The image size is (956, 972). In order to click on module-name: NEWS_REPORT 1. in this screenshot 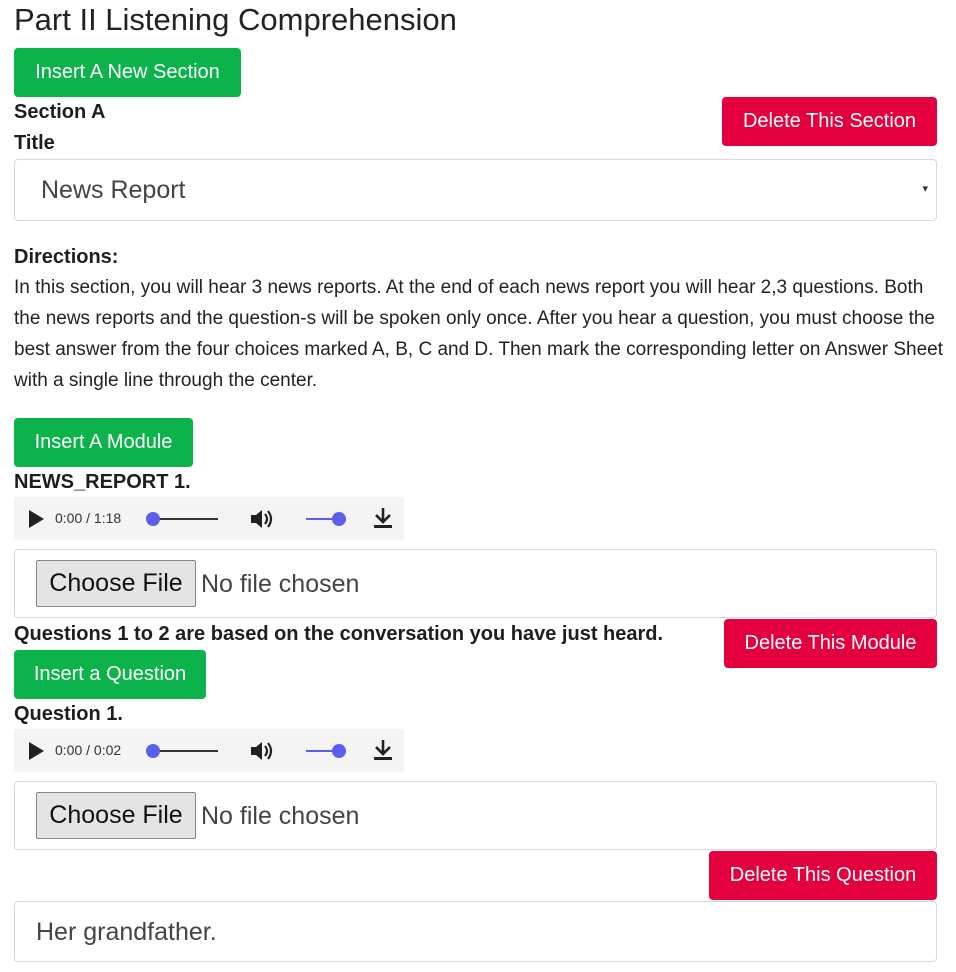, I will do `click(102, 482)`.